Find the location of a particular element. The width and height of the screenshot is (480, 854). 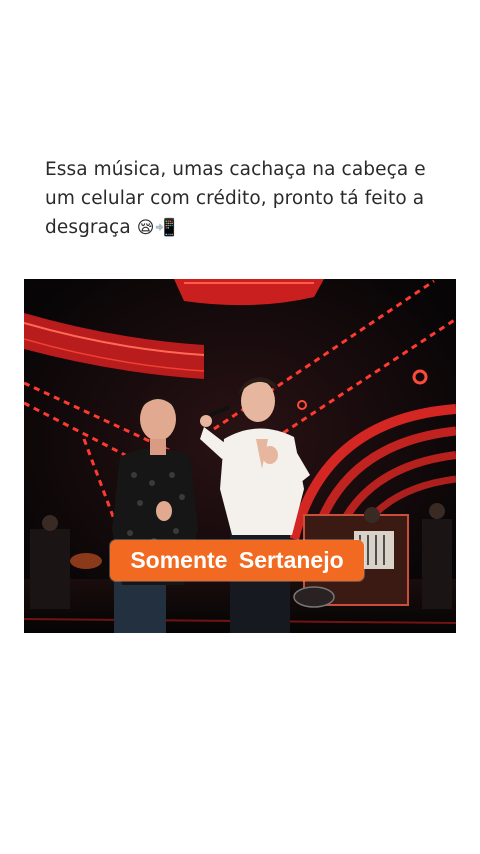

caption-line: Essa música, umas cachaça na cabeça e is located at coordinates (235, 169).